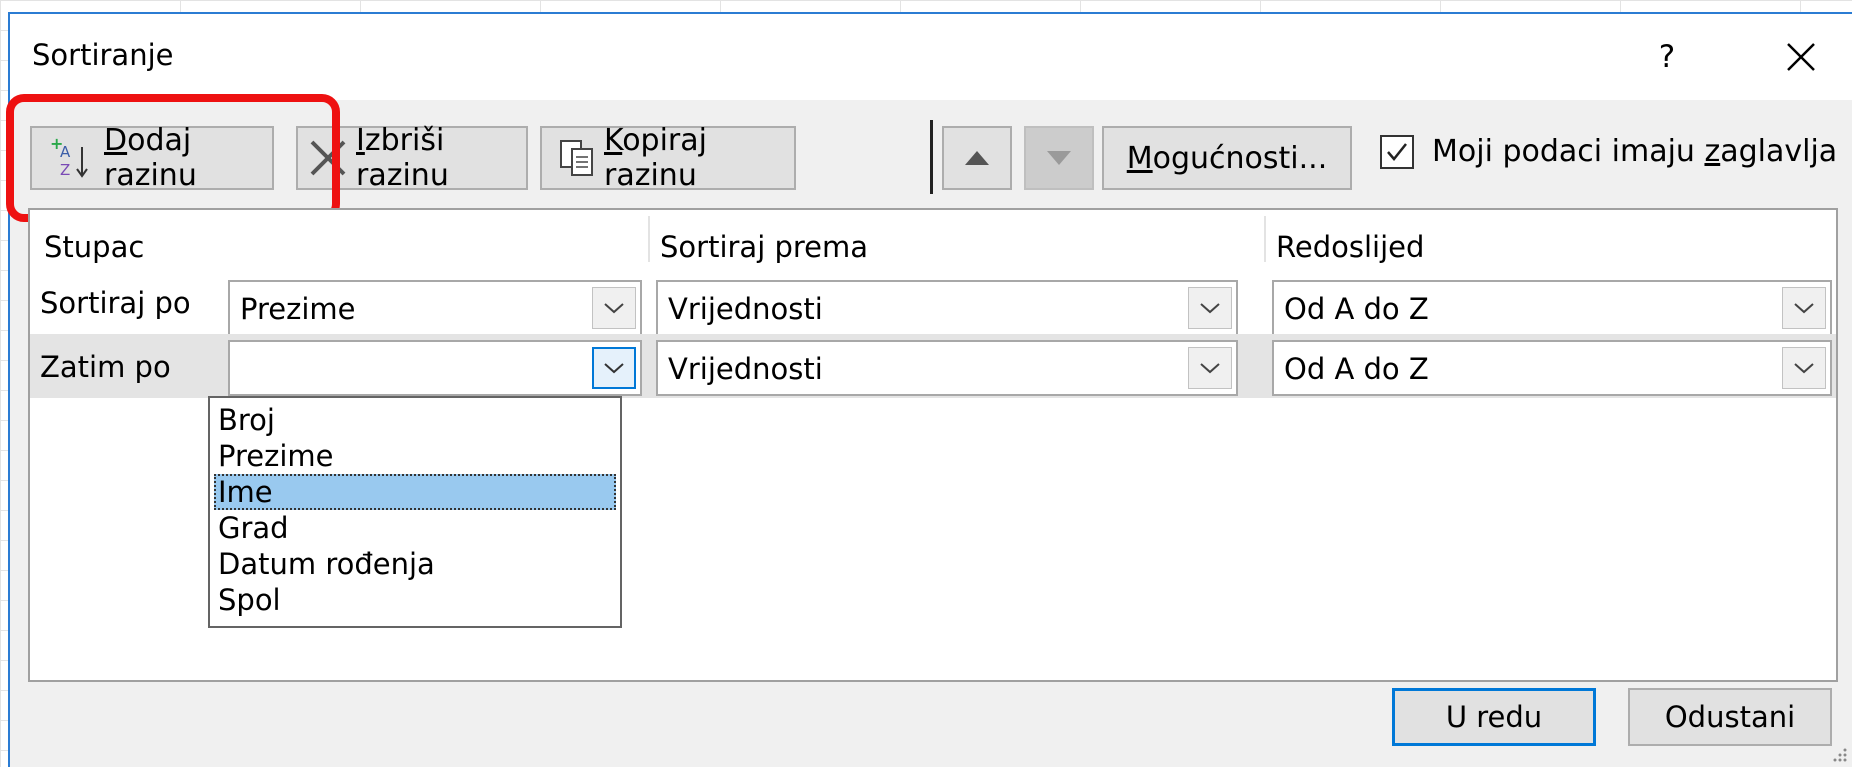 This screenshot has height=767, width=1852. What do you see at coordinates (402, 158) in the screenshot?
I see `delete-level-label: Izbriši razinu` at bounding box center [402, 158].